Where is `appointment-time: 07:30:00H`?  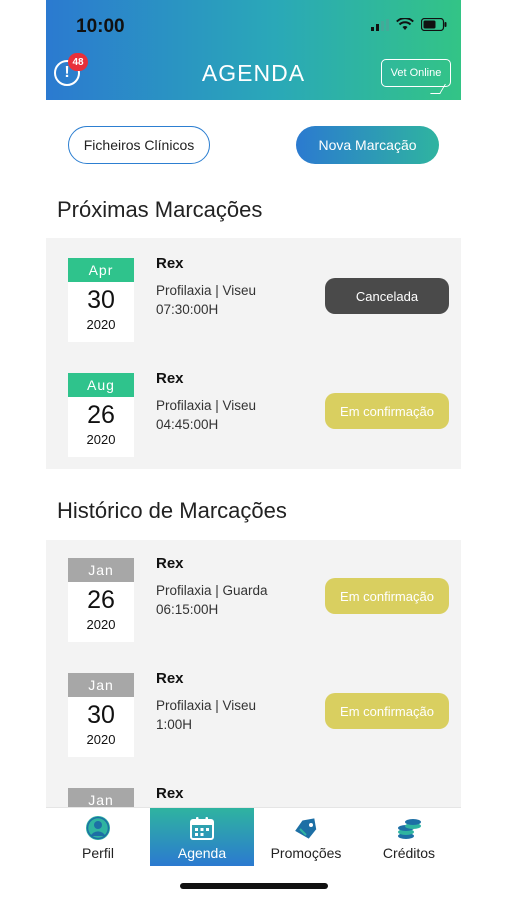 appointment-time: 07:30:00H is located at coordinates (187, 309).